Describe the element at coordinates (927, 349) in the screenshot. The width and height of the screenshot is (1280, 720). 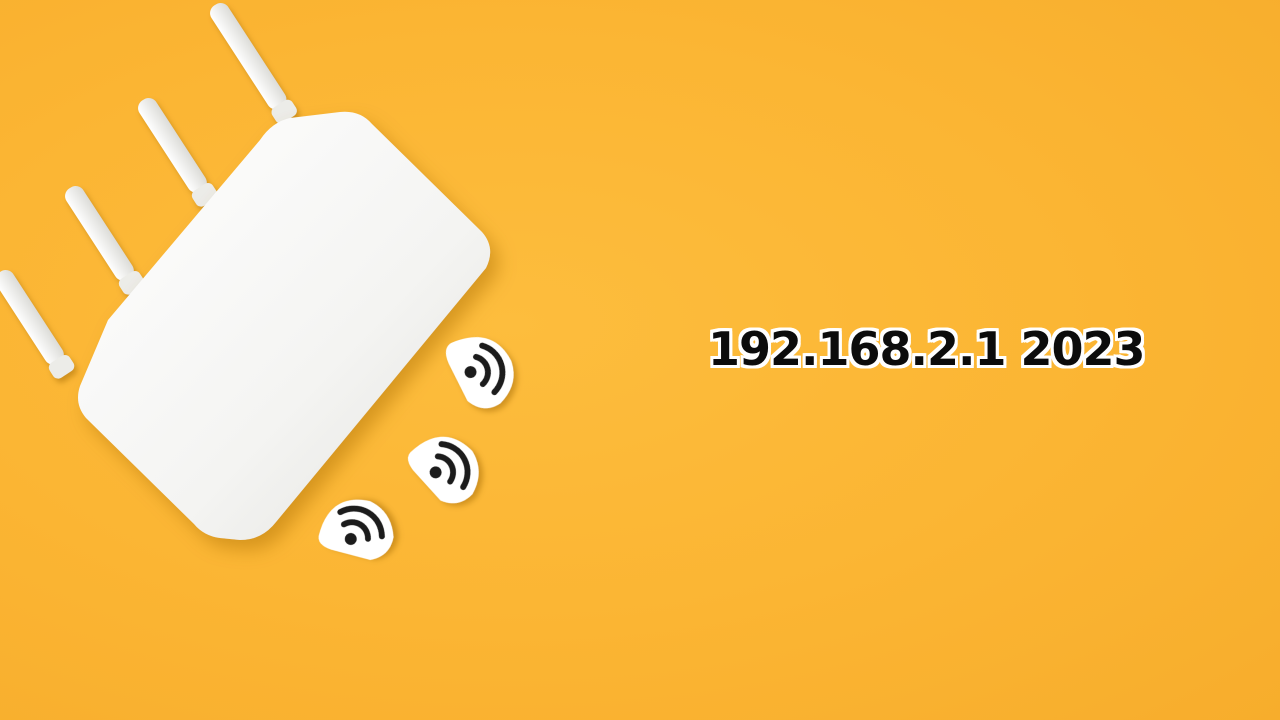
I see `page-title: 192.168.2.1 2023` at that location.